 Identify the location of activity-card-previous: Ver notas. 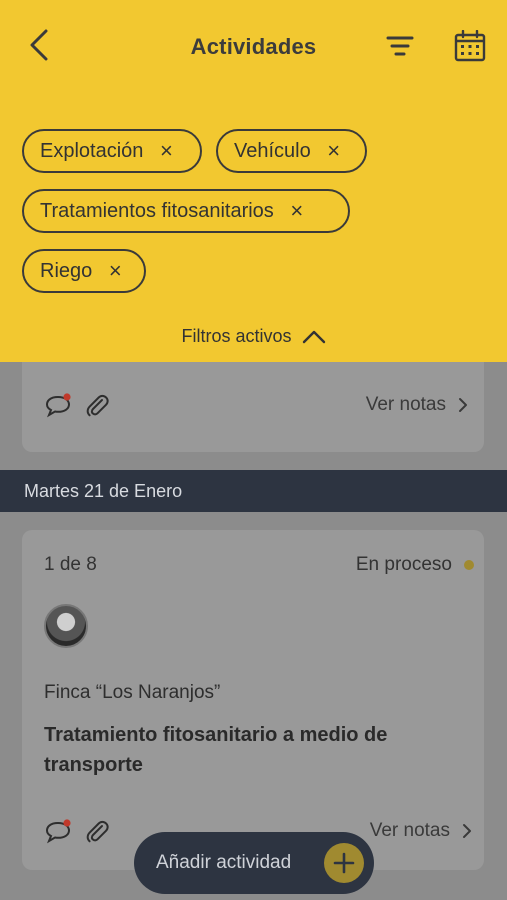
(253, 407).